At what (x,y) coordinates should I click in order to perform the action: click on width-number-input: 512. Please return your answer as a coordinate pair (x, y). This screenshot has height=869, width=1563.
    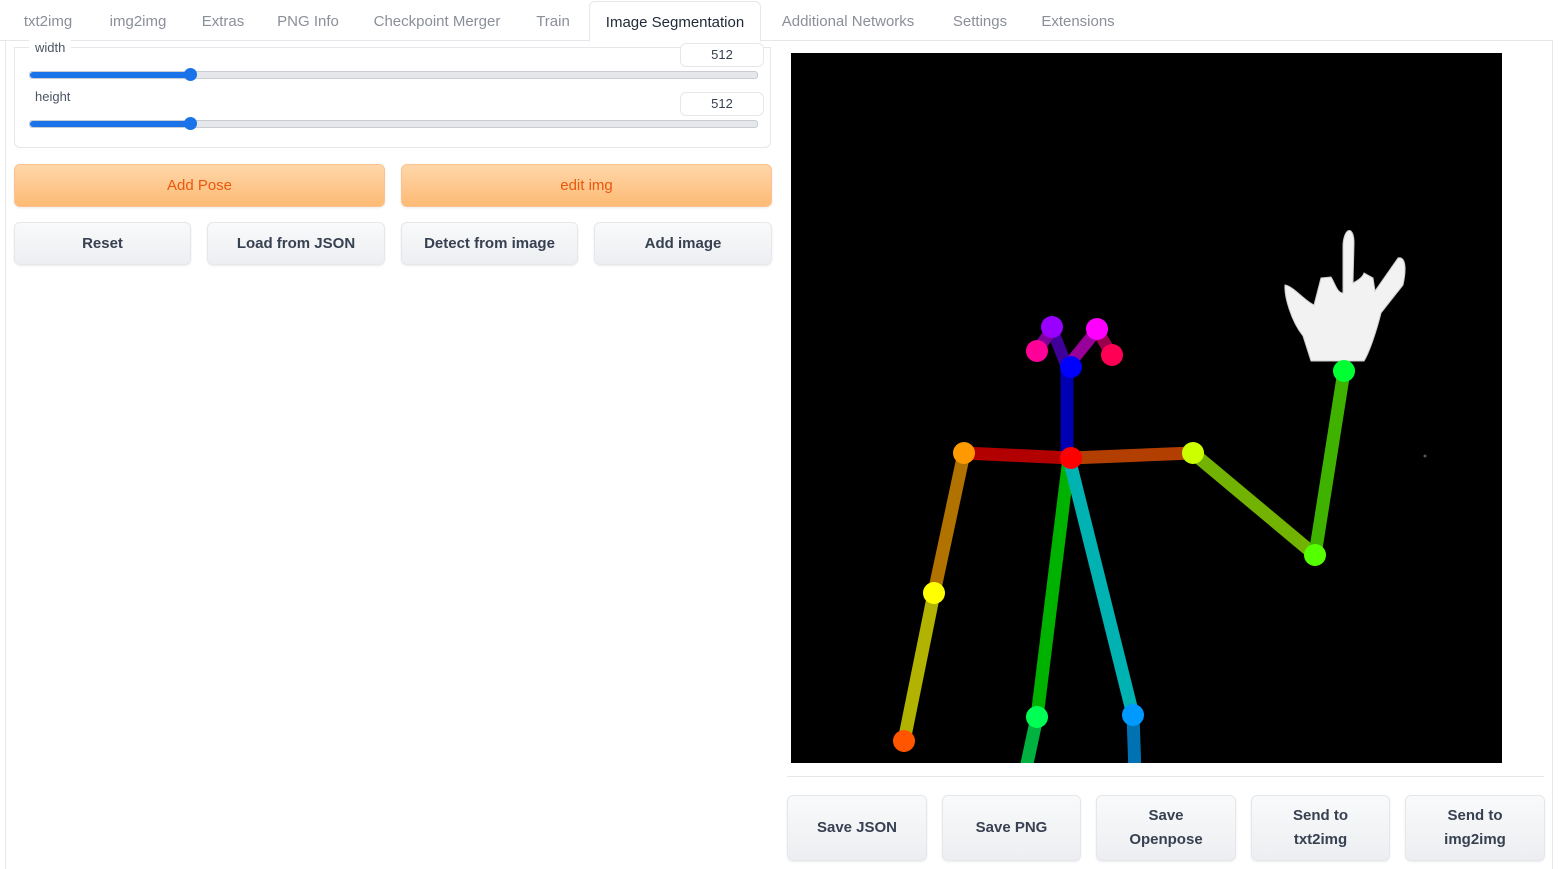
    Looking at the image, I should click on (722, 55).